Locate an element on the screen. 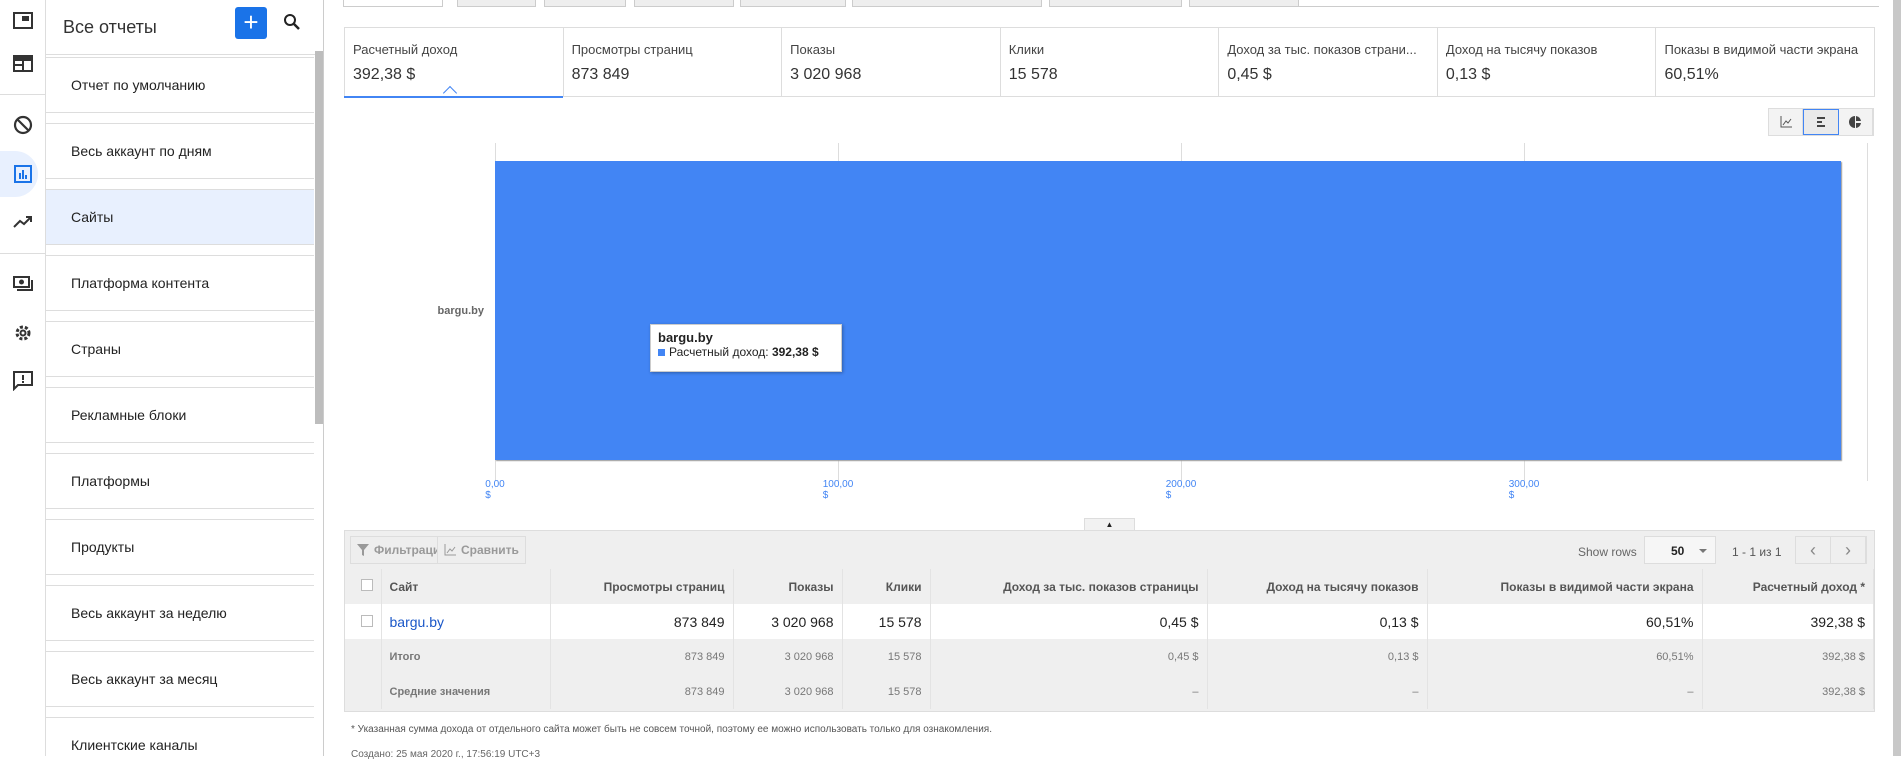 The height and width of the screenshot is (760, 1901). metric-label: Клики is located at coordinates (1026, 49).